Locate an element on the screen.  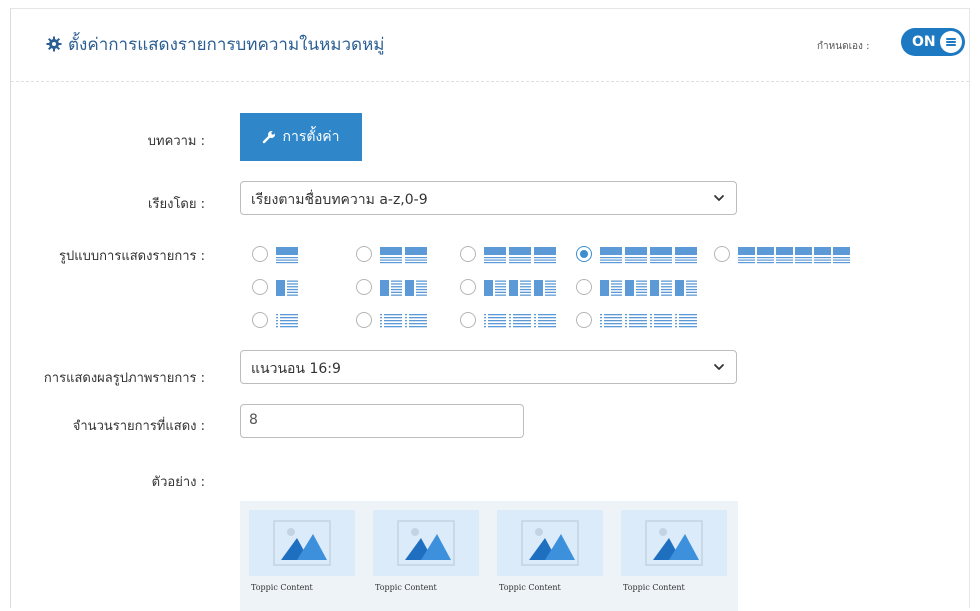
gear-icon is located at coordinates (54, 44).